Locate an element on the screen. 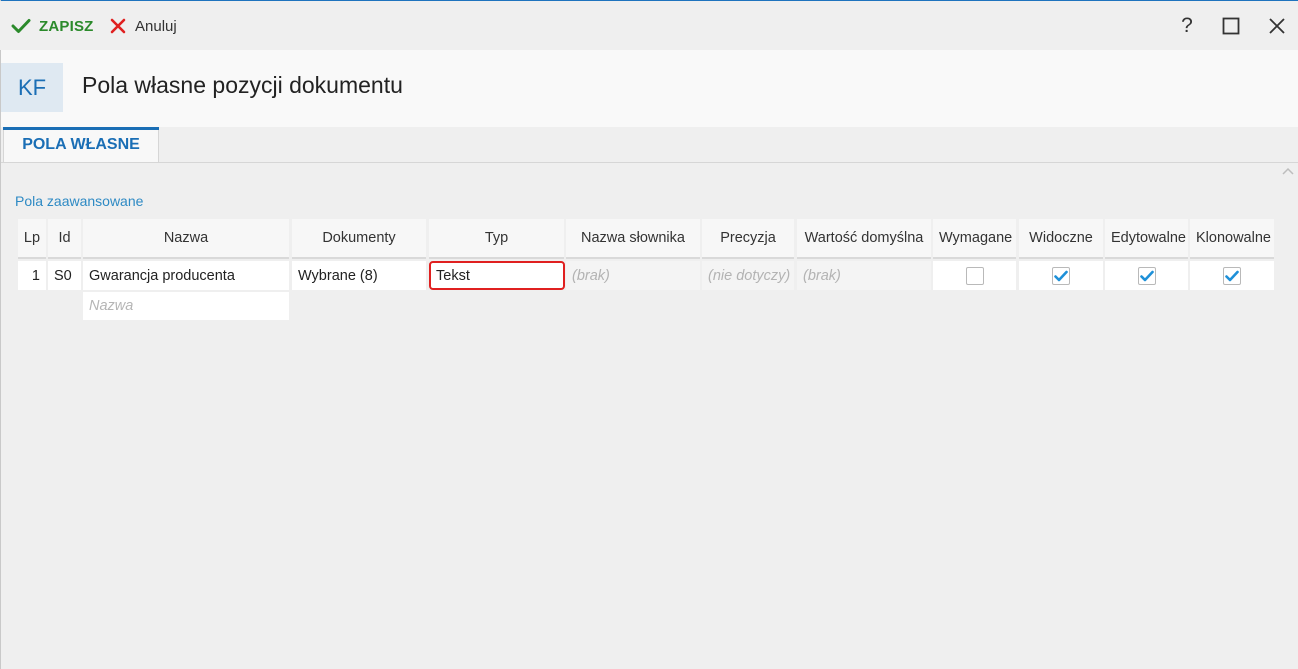 This screenshot has width=1298, height=669. column-header-typ: Typ is located at coordinates (496, 239).